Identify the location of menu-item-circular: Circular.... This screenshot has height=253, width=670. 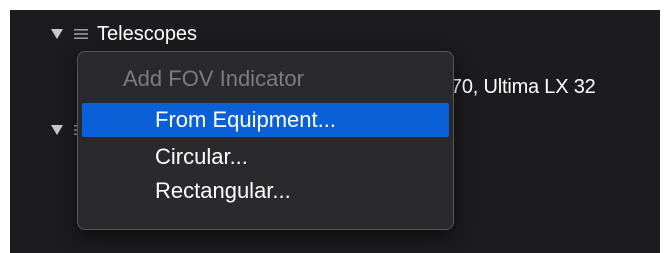
(265, 157).